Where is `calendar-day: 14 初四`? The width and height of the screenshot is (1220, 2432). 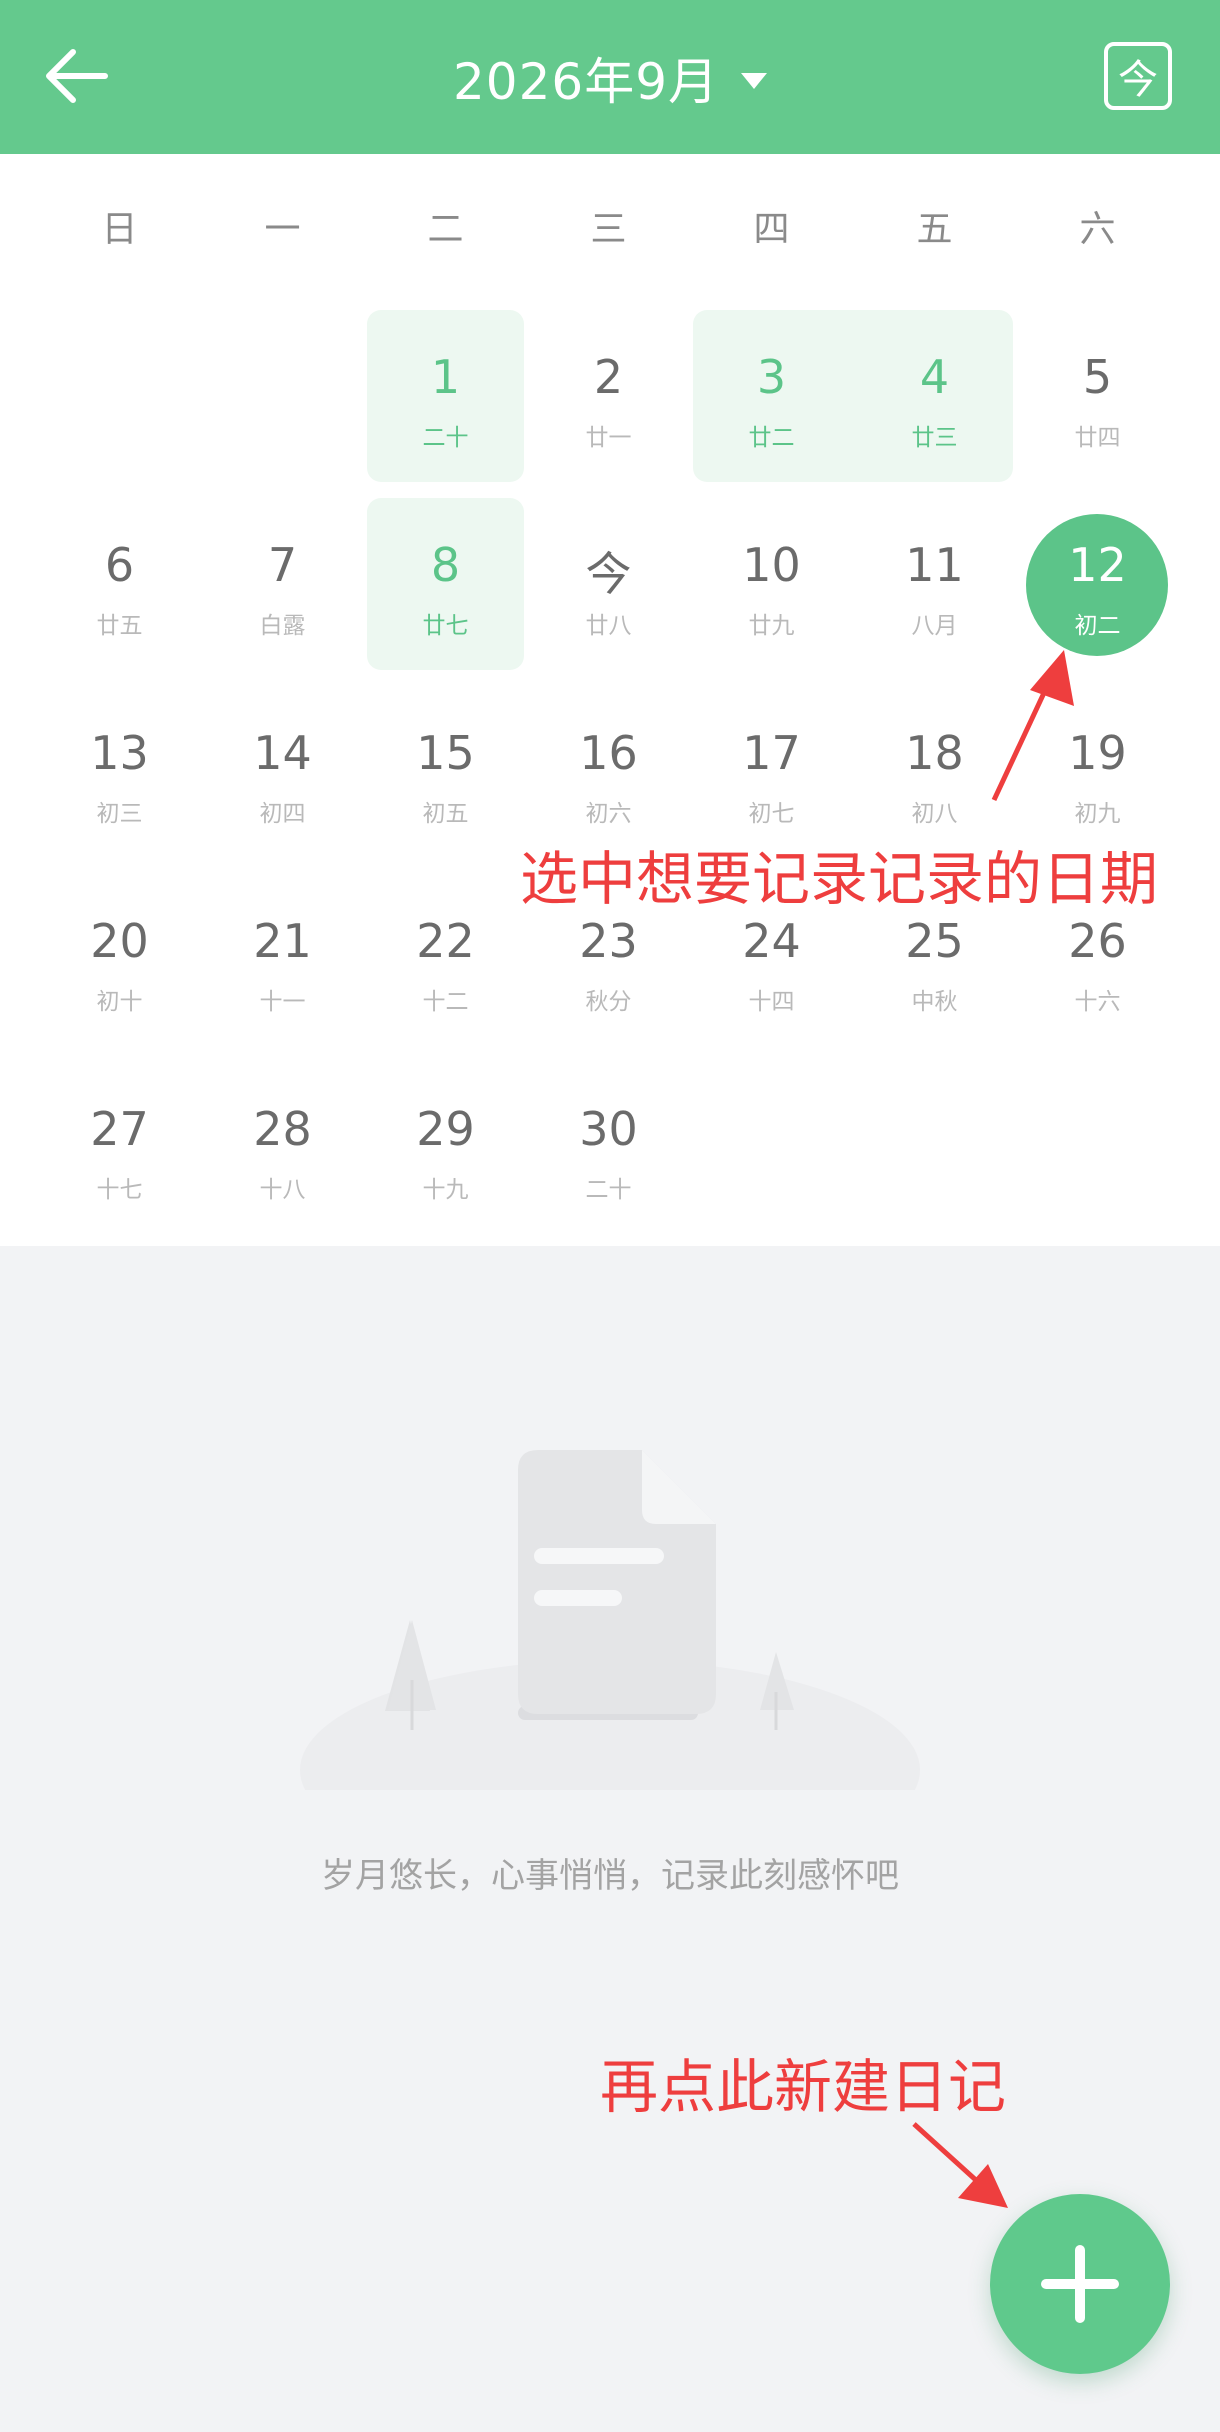
calendar-day: 14 初四 is located at coordinates (282, 774).